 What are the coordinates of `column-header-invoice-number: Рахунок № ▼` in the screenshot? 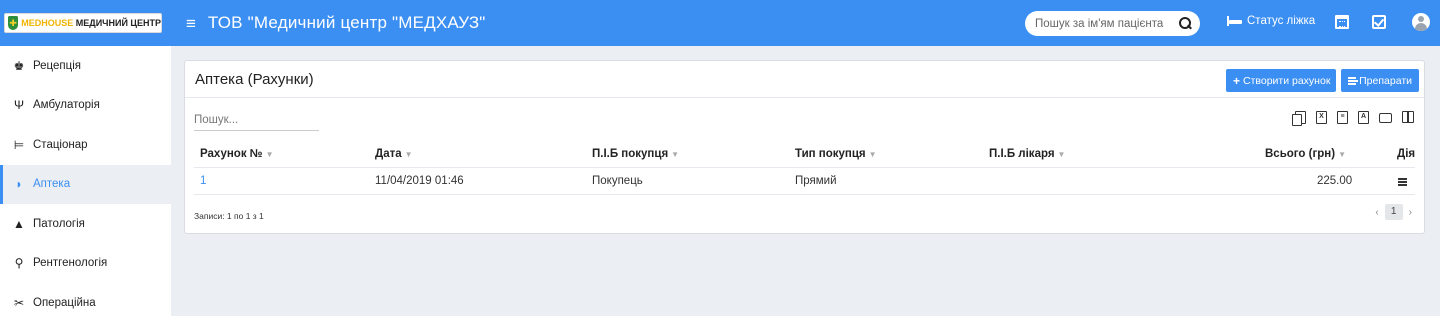 It's located at (237, 154).